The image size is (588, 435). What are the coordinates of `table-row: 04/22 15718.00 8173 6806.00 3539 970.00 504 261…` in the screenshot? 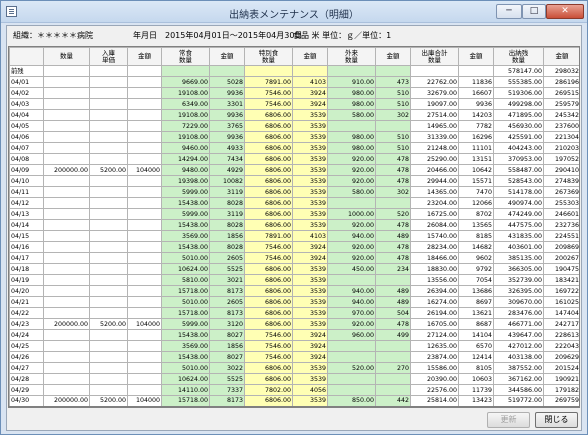 It's located at (294, 313).